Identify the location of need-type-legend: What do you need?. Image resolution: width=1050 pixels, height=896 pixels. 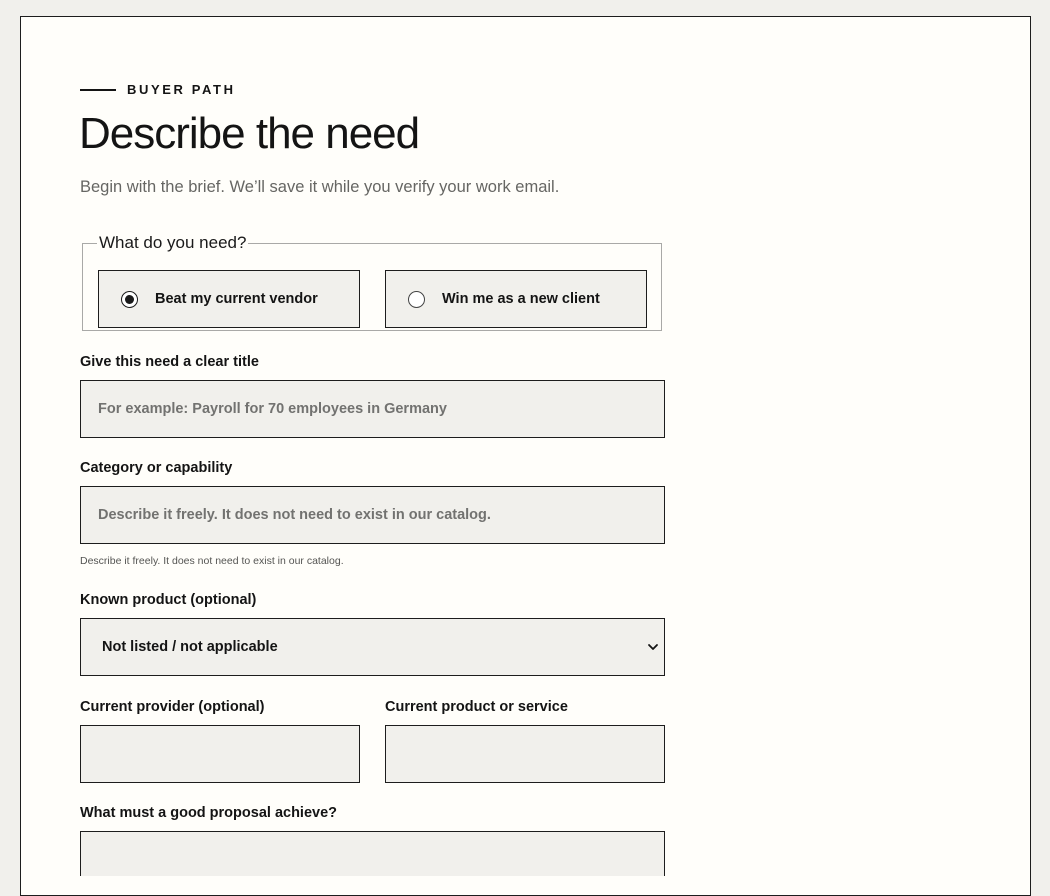
(173, 242).